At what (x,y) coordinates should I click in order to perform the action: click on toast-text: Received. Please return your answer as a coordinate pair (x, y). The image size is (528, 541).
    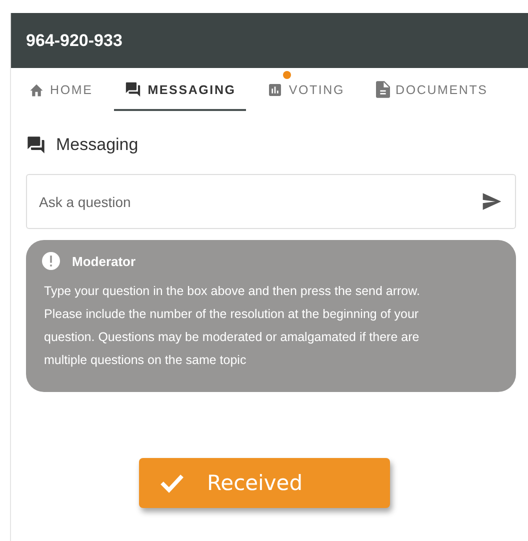
    Looking at the image, I should click on (255, 483).